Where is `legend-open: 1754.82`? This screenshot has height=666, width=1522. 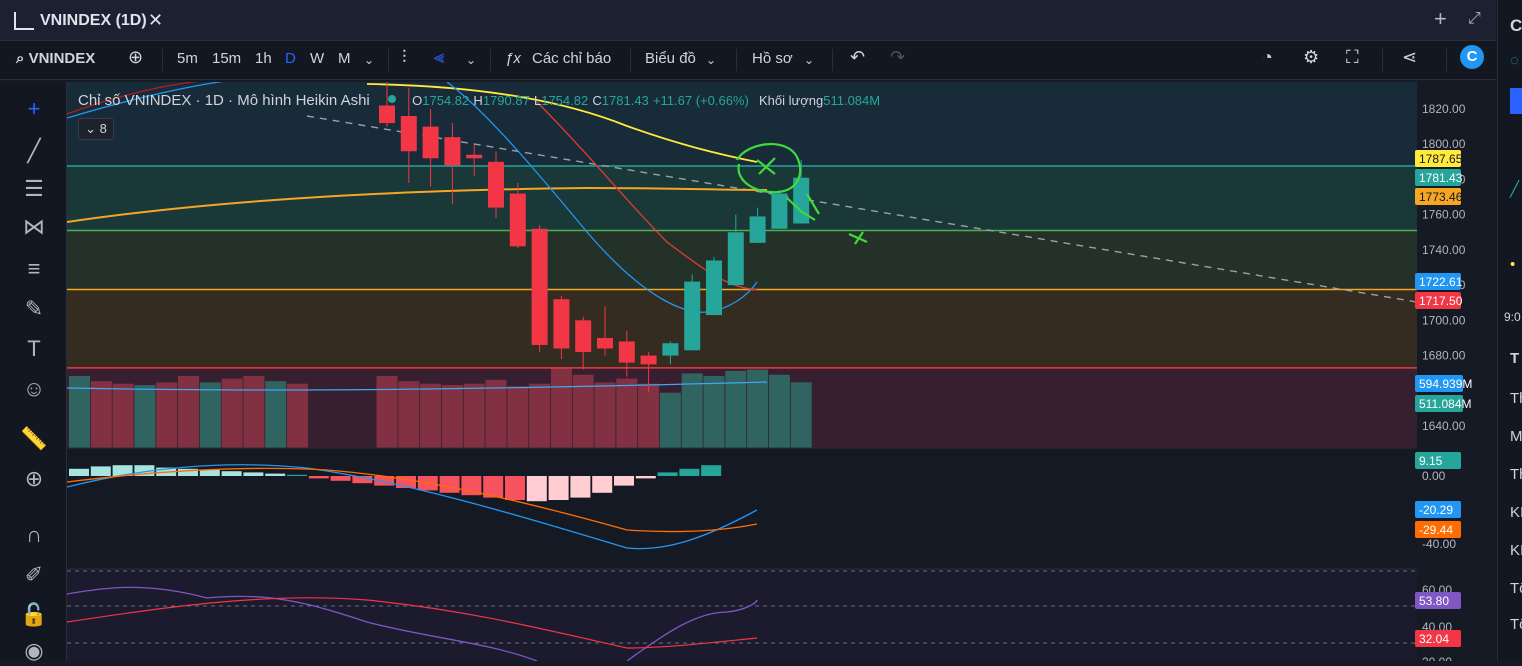 legend-open: 1754.82 is located at coordinates (446, 100).